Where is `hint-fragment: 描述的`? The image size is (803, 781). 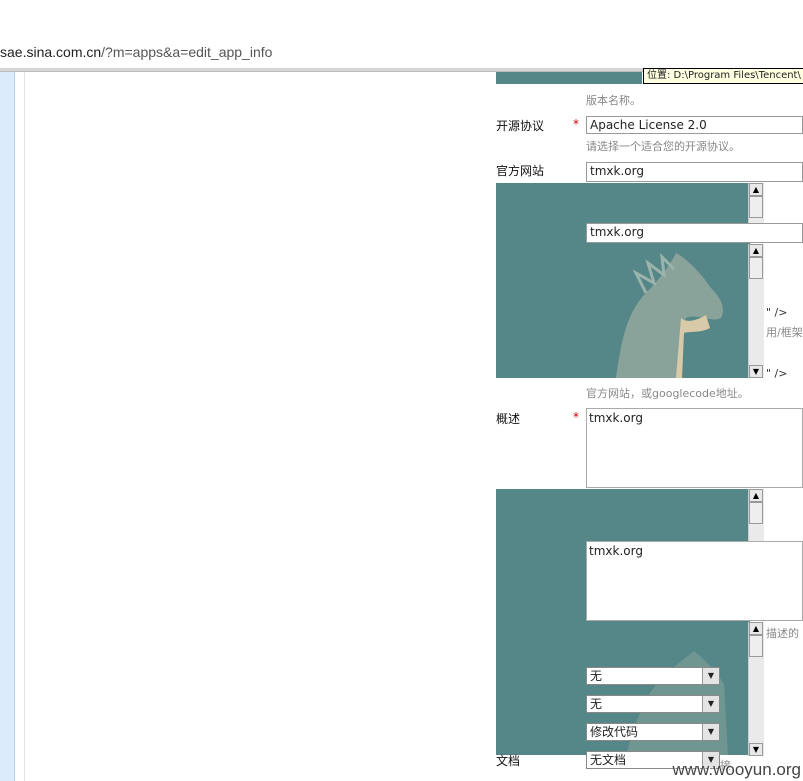
hint-fragment: 描述的 is located at coordinates (782, 633).